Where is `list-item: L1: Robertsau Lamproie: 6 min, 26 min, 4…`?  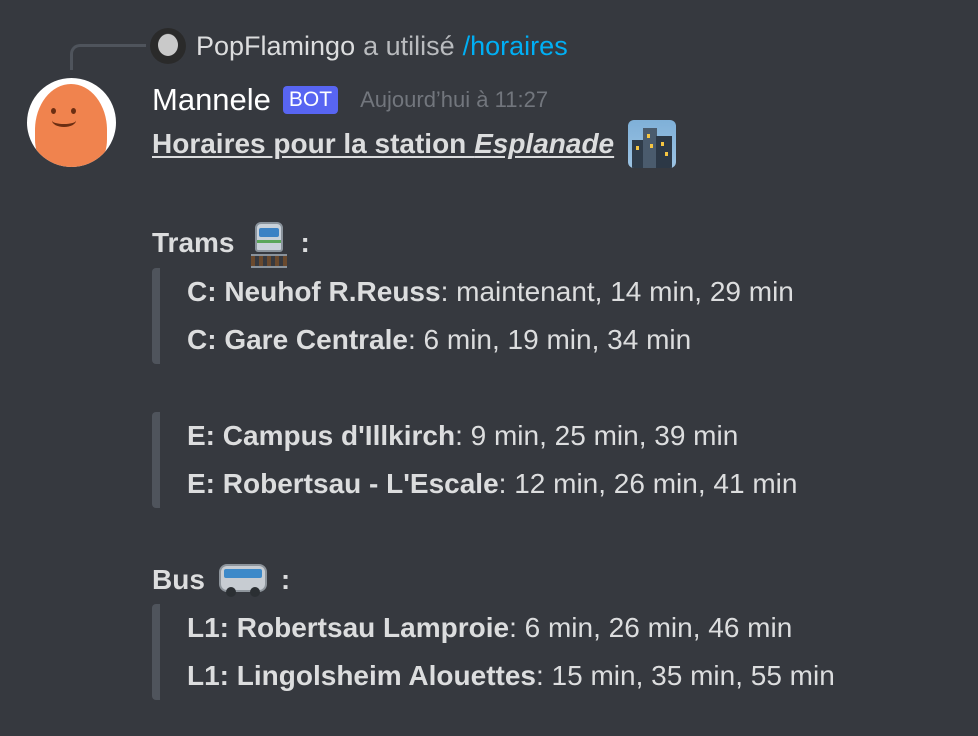
list-item: L1: Robertsau Lamproie: 6 min, 26 min, 4… is located at coordinates (511, 628).